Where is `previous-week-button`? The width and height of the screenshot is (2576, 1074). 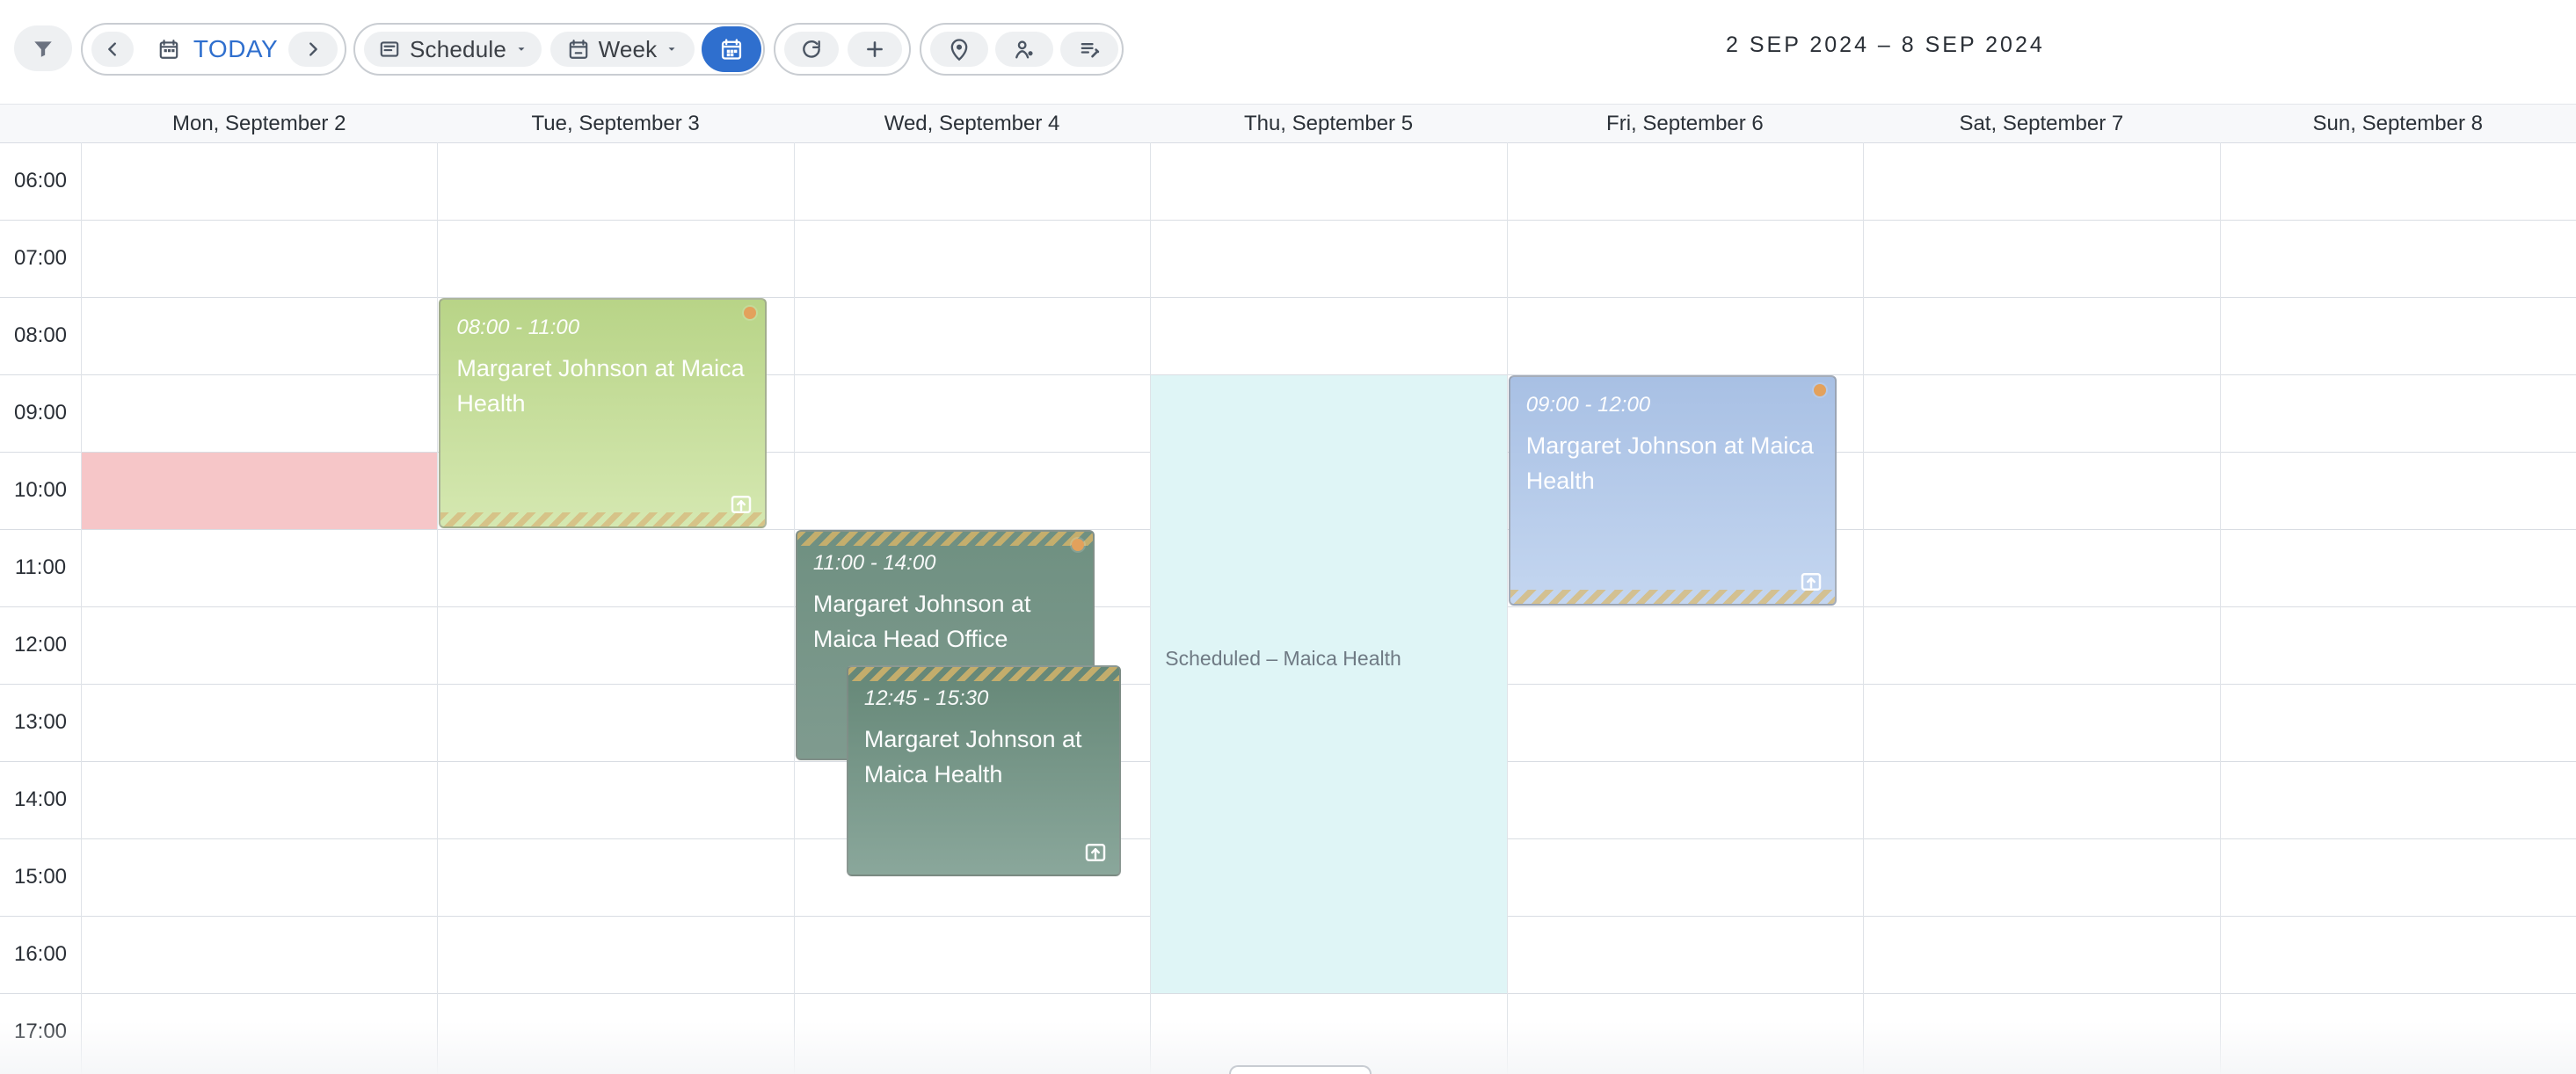
previous-week-button is located at coordinates (112, 49).